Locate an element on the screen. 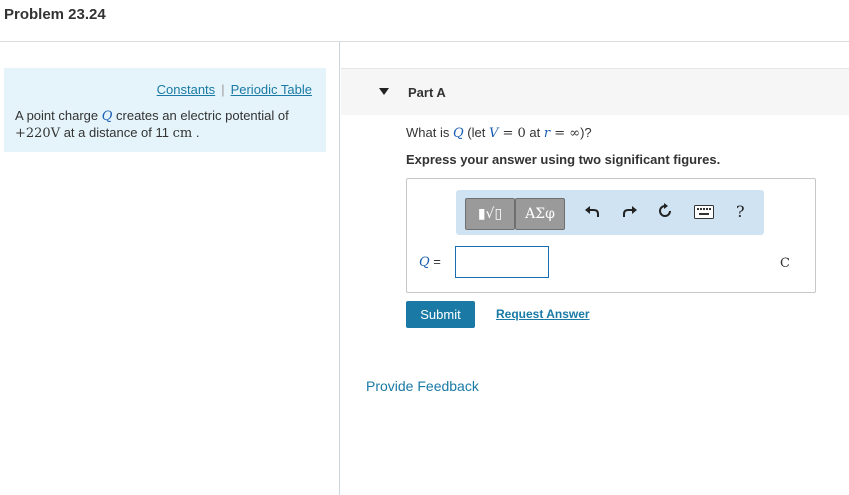 This screenshot has height=495, width=849. answer-label: Q = is located at coordinates (430, 262).